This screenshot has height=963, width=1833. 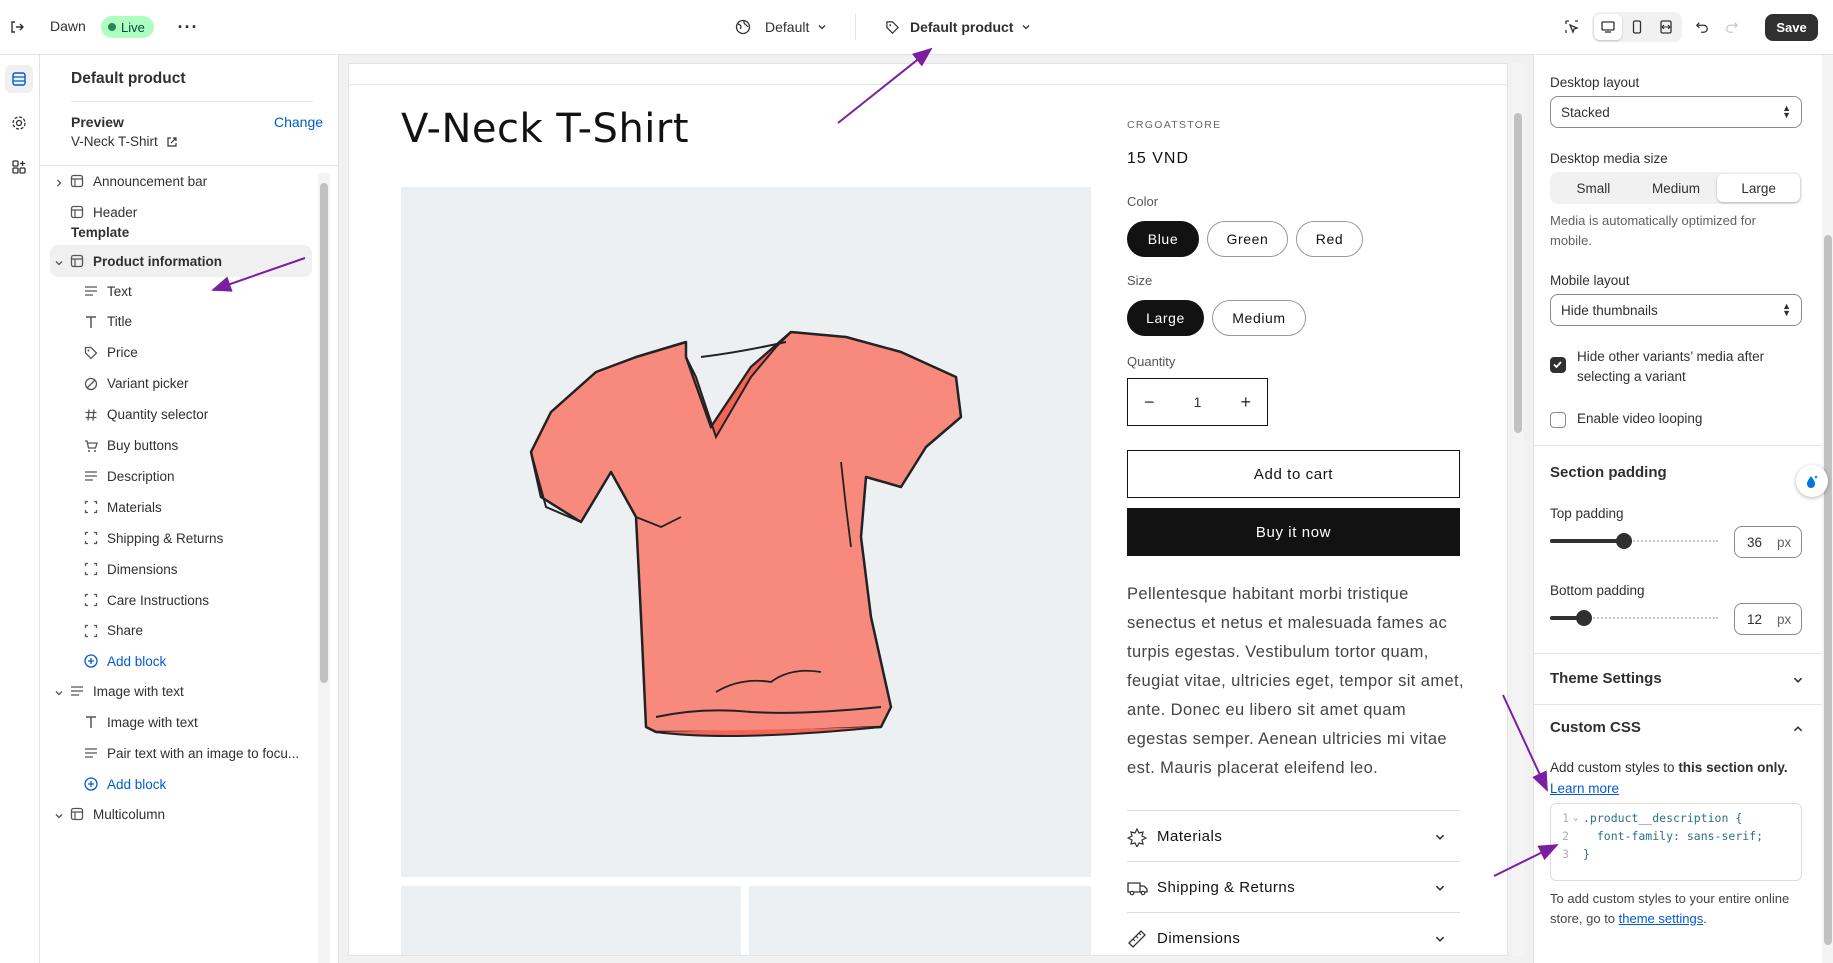 I want to click on color-option-green: Green, so click(x=1247, y=239).